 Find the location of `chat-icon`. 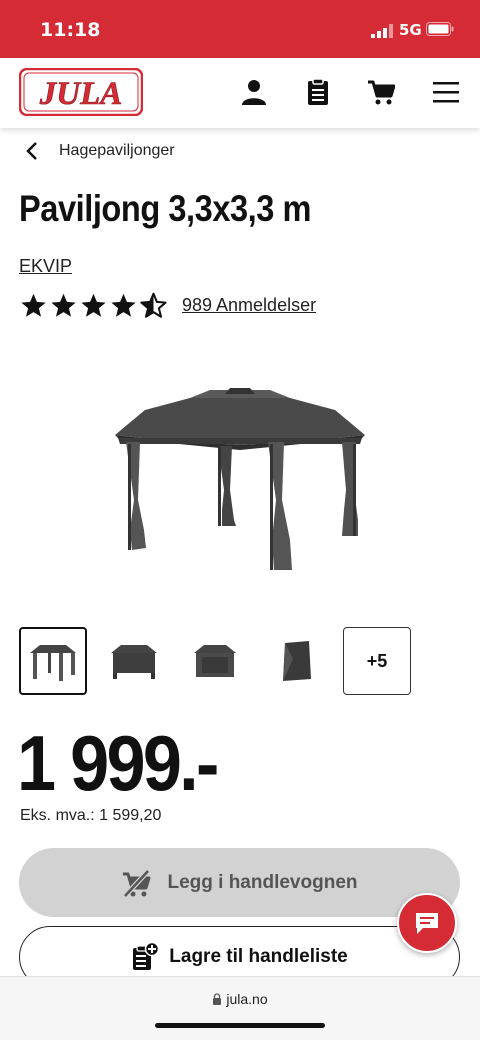

chat-icon is located at coordinates (427, 923).